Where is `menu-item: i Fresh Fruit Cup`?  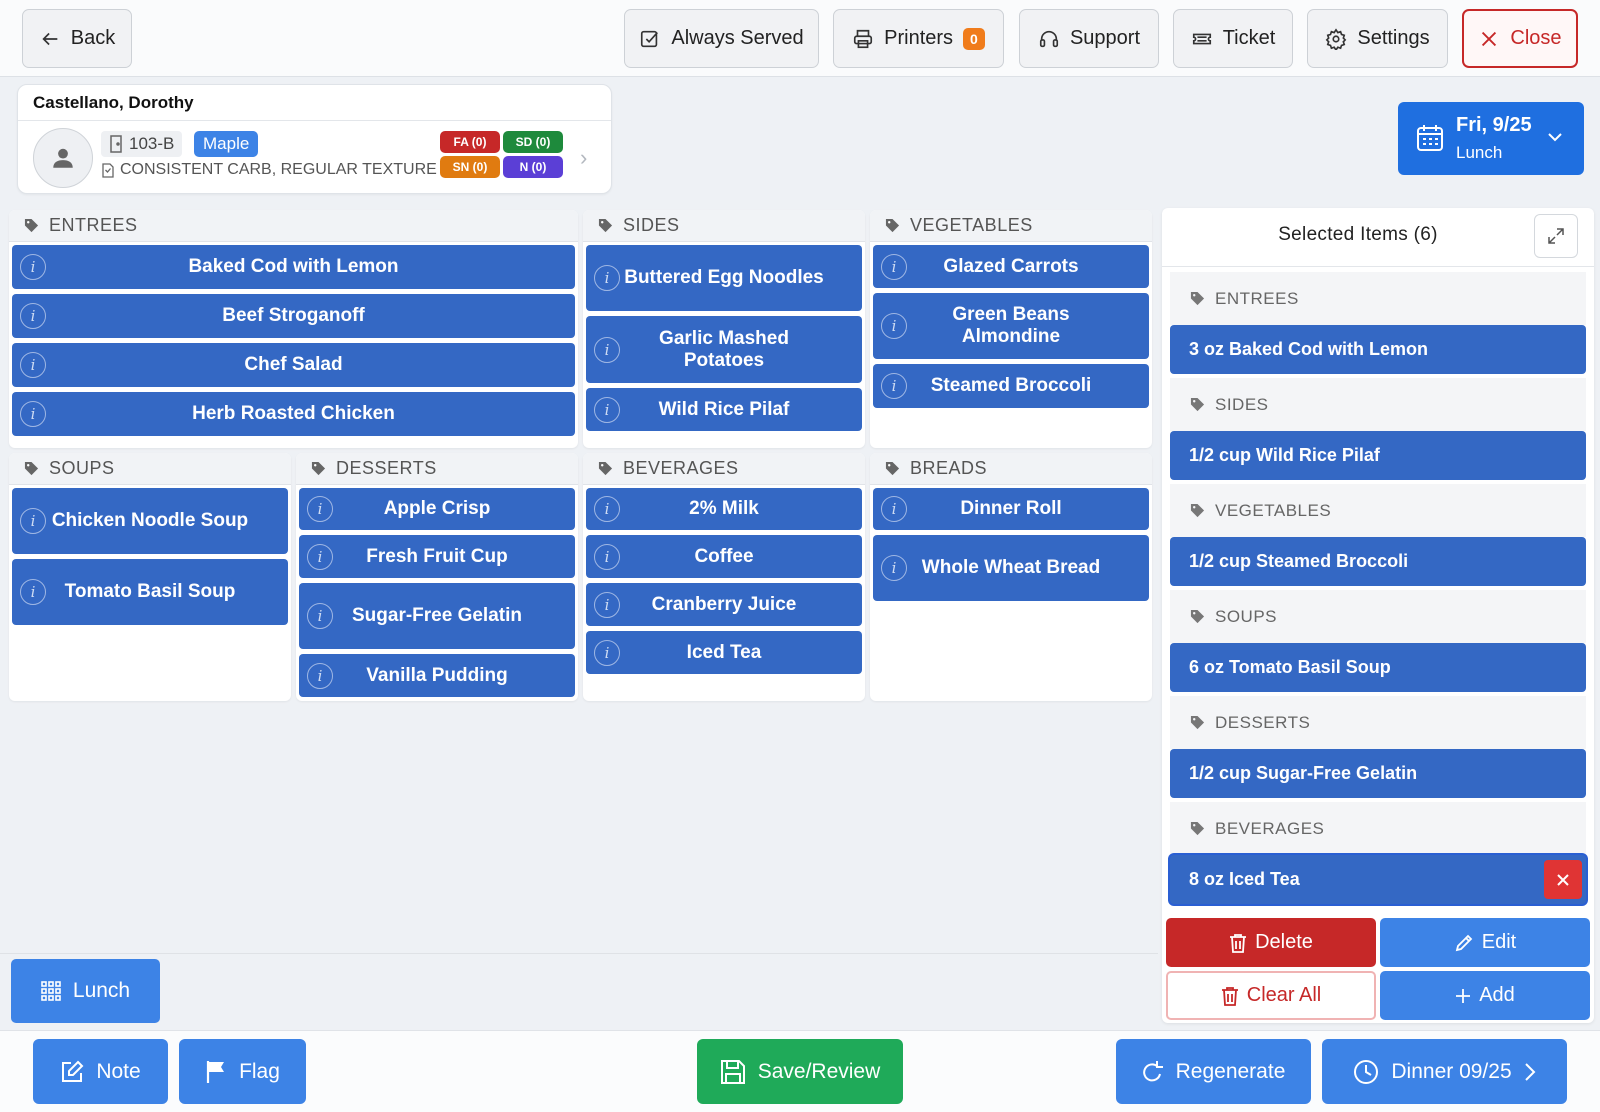
menu-item: i Fresh Fruit Cup is located at coordinates (437, 556).